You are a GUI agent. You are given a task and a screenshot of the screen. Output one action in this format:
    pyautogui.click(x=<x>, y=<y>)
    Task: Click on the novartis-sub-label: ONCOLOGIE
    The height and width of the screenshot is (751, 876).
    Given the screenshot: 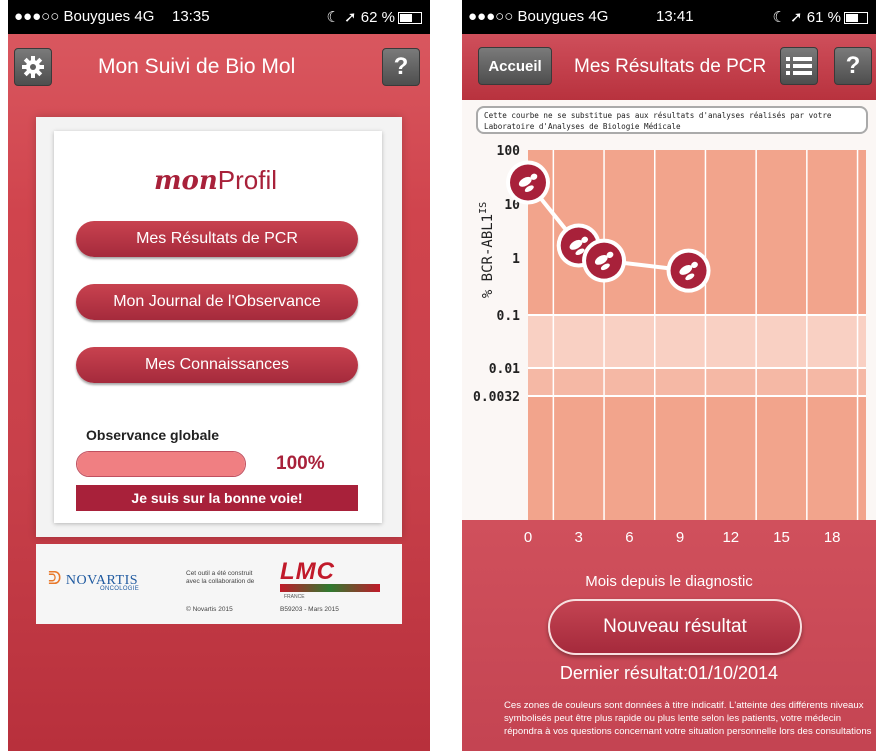 What is the action you would take?
    pyautogui.click(x=120, y=589)
    